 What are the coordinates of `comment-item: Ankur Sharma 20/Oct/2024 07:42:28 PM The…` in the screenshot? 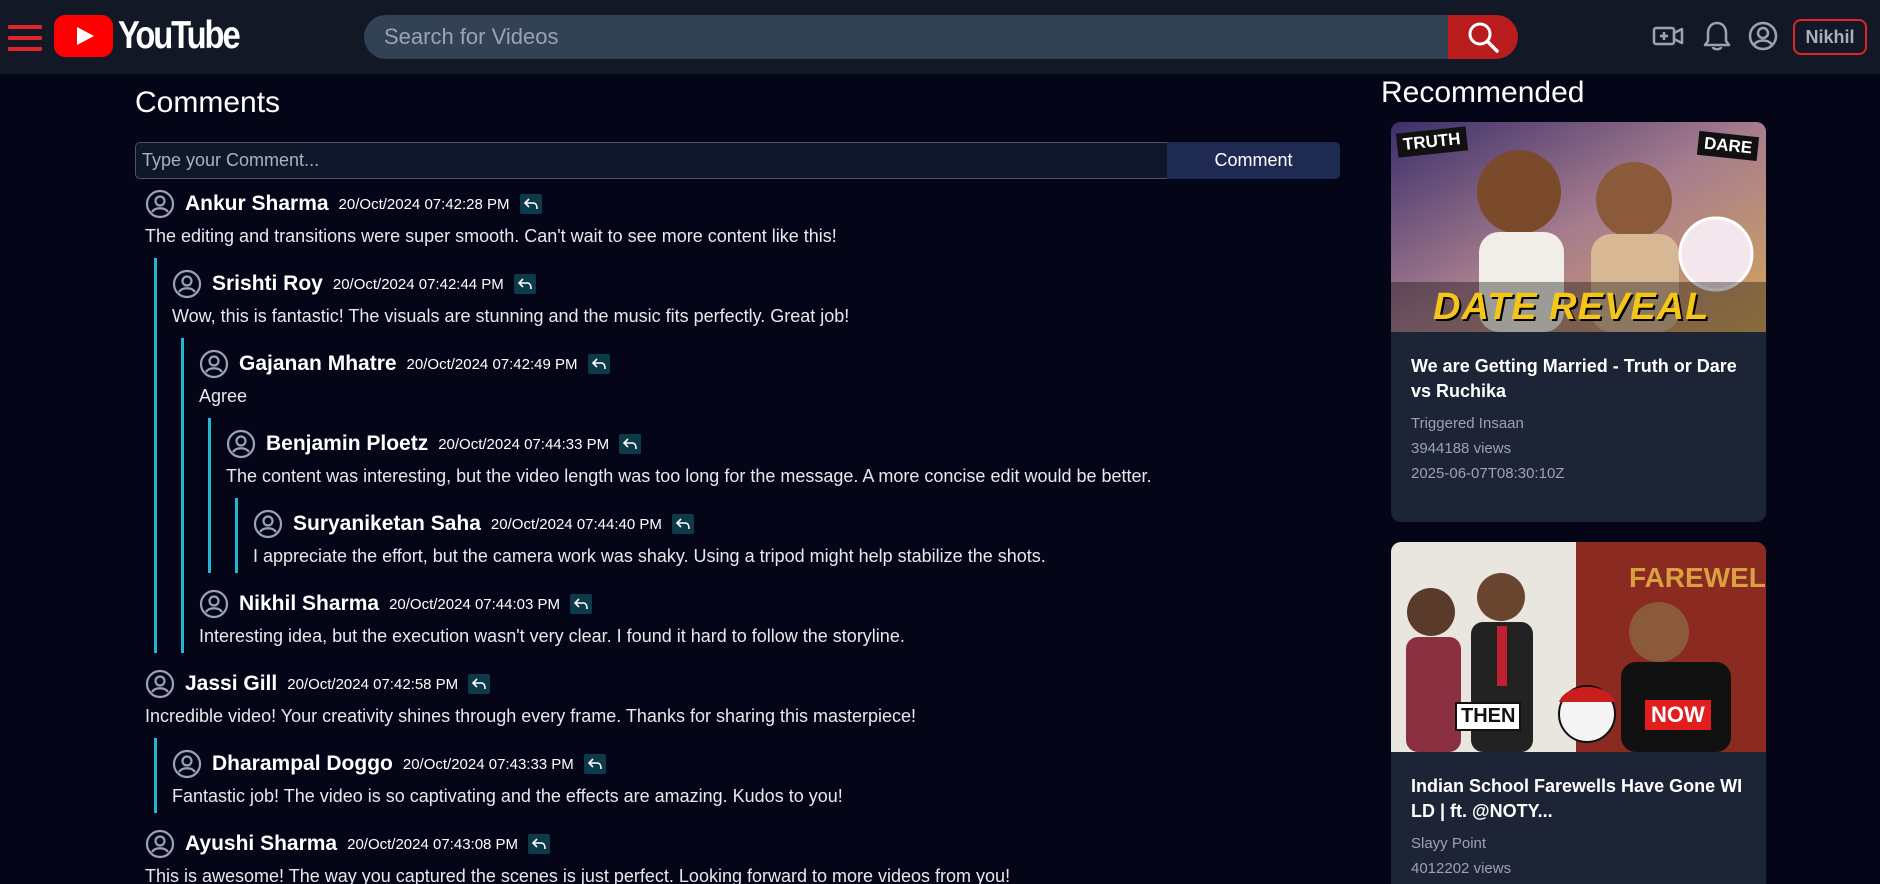 It's located at (491, 217).